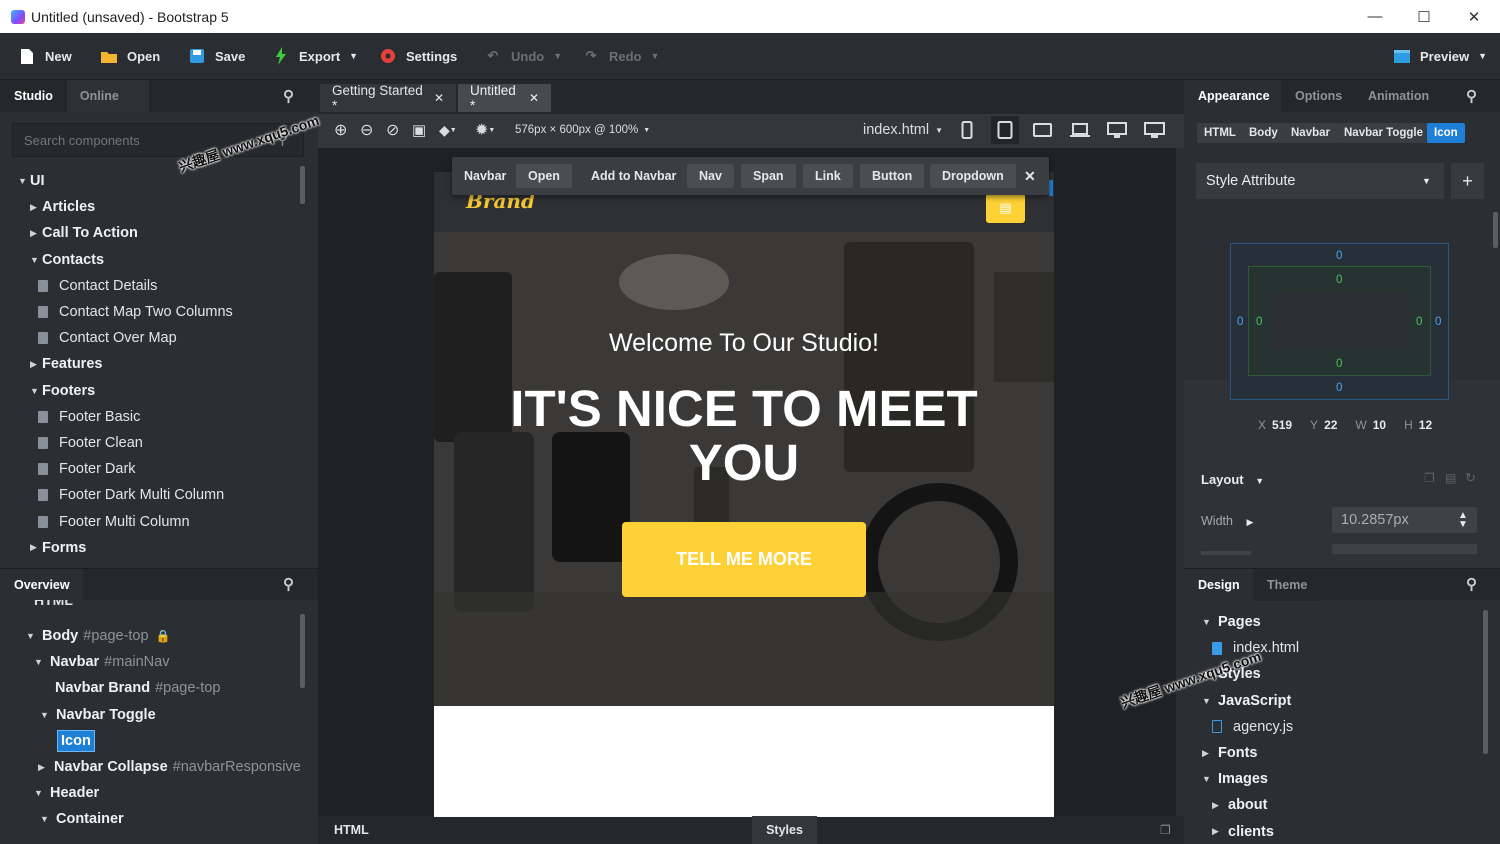 The height and width of the screenshot is (844, 1500). Describe the element at coordinates (114, 522) in the screenshot. I see `tree-item-footer-multi-column: Footer Multi Column` at that location.